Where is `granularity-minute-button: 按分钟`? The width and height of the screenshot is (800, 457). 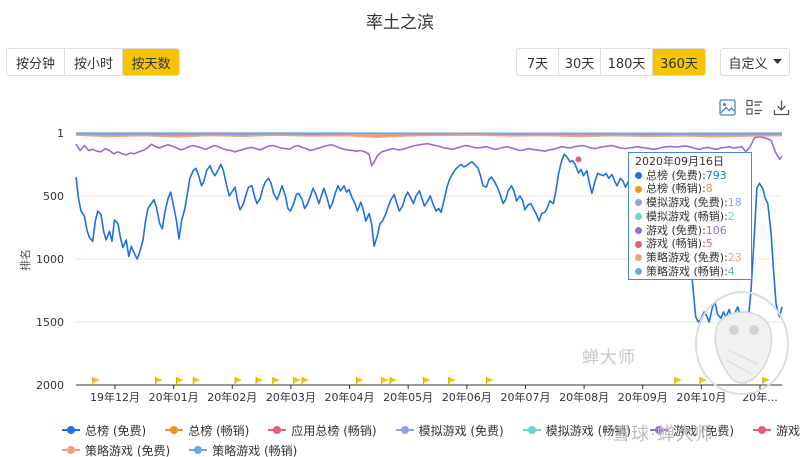
granularity-minute-button: 按分钟 is located at coordinates (36, 62).